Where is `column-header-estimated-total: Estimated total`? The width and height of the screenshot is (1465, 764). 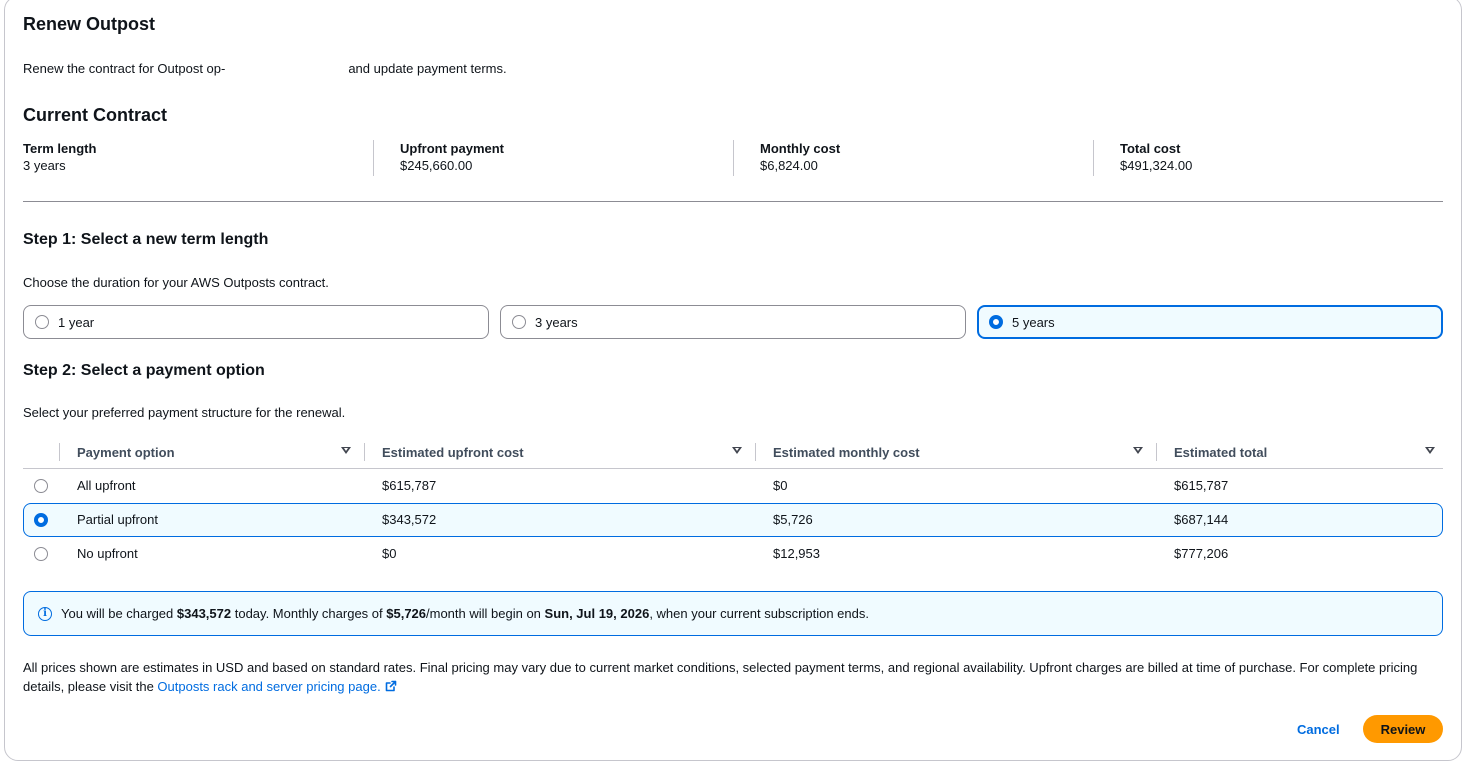
column-header-estimated-total: Estimated total is located at coordinates (1220, 452).